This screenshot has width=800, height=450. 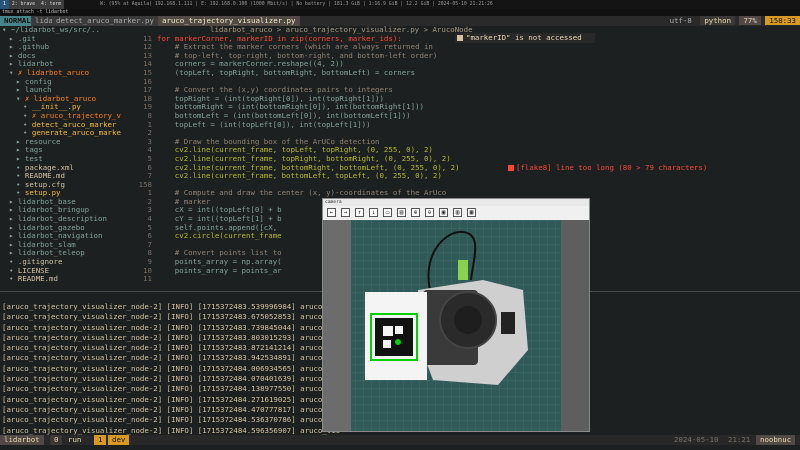 I want to click on encoding: utf-8, so click(x=680, y=20).